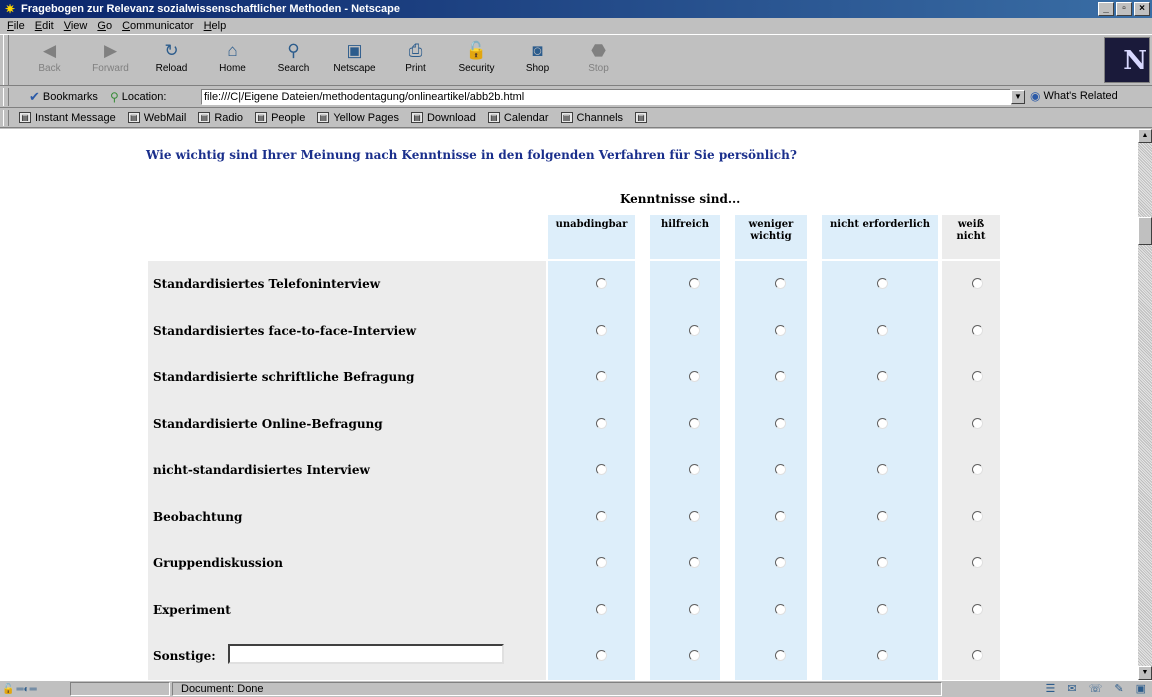  What do you see at coordinates (280, 118) in the screenshot?
I see `personal-item-people: ▤ People` at bounding box center [280, 118].